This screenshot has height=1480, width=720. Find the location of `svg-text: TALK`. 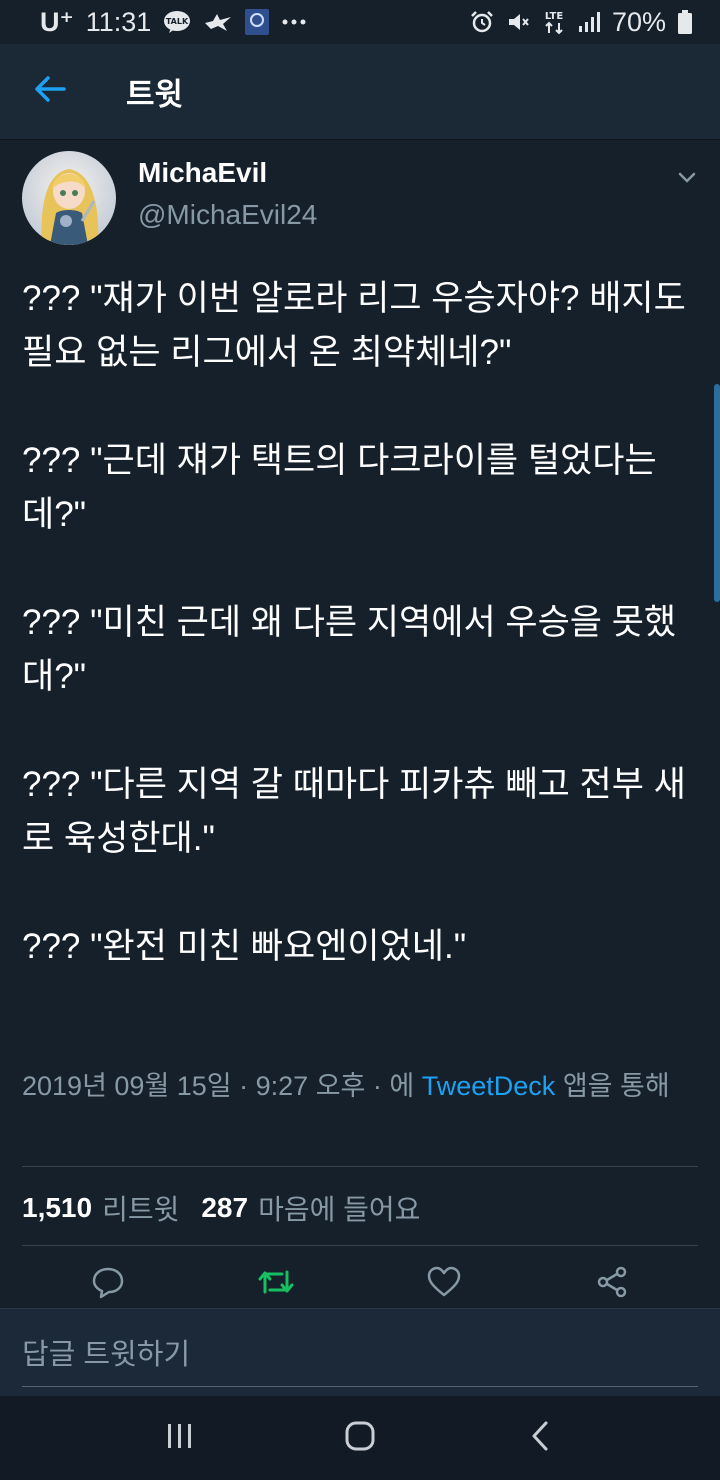

svg-text: TALK is located at coordinates (177, 21).